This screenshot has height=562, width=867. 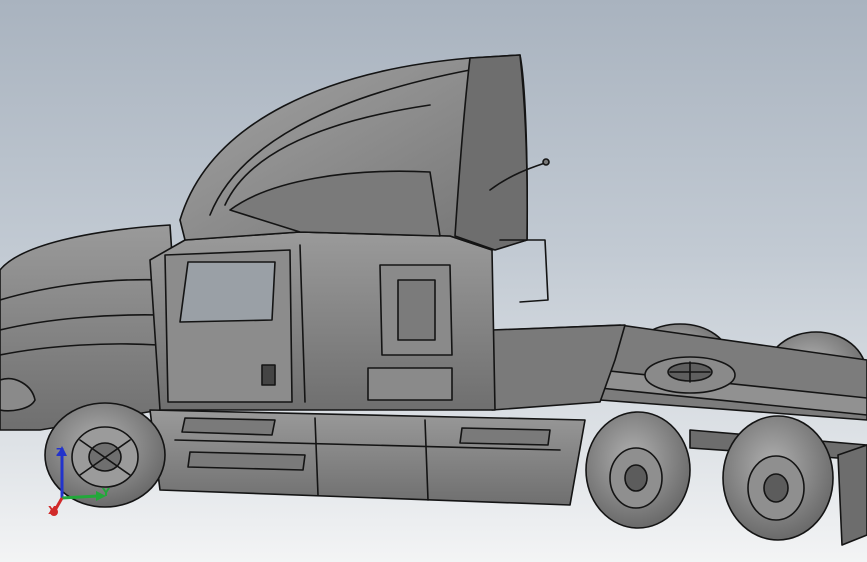 What do you see at coordinates (60, 452) in the screenshot?
I see `z-label: Z` at bounding box center [60, 452].